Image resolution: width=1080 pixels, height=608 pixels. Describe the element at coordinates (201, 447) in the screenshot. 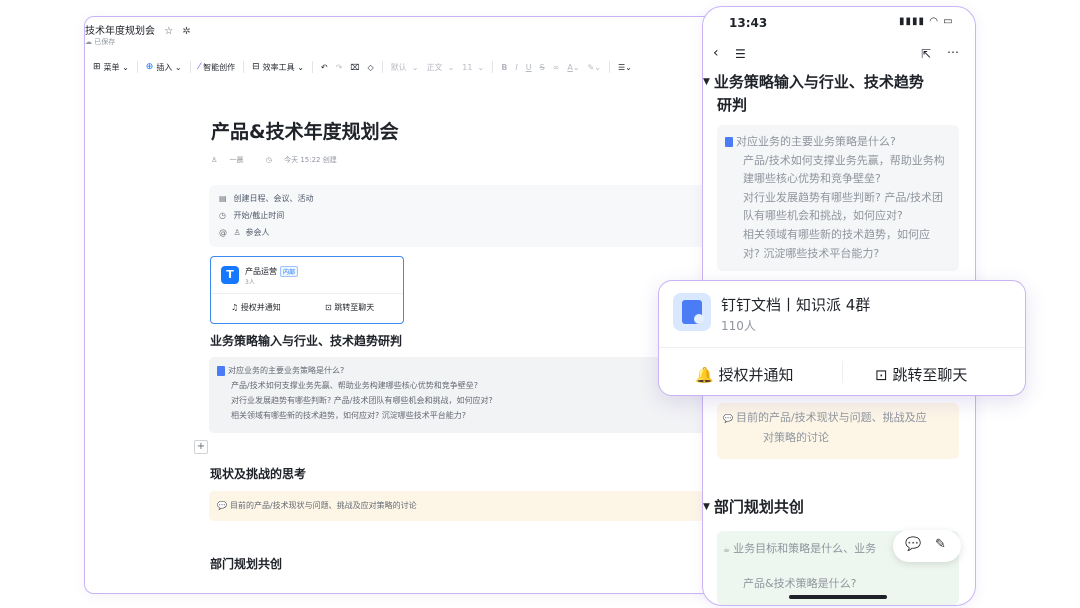

I see `add-block-button: +` at that location.